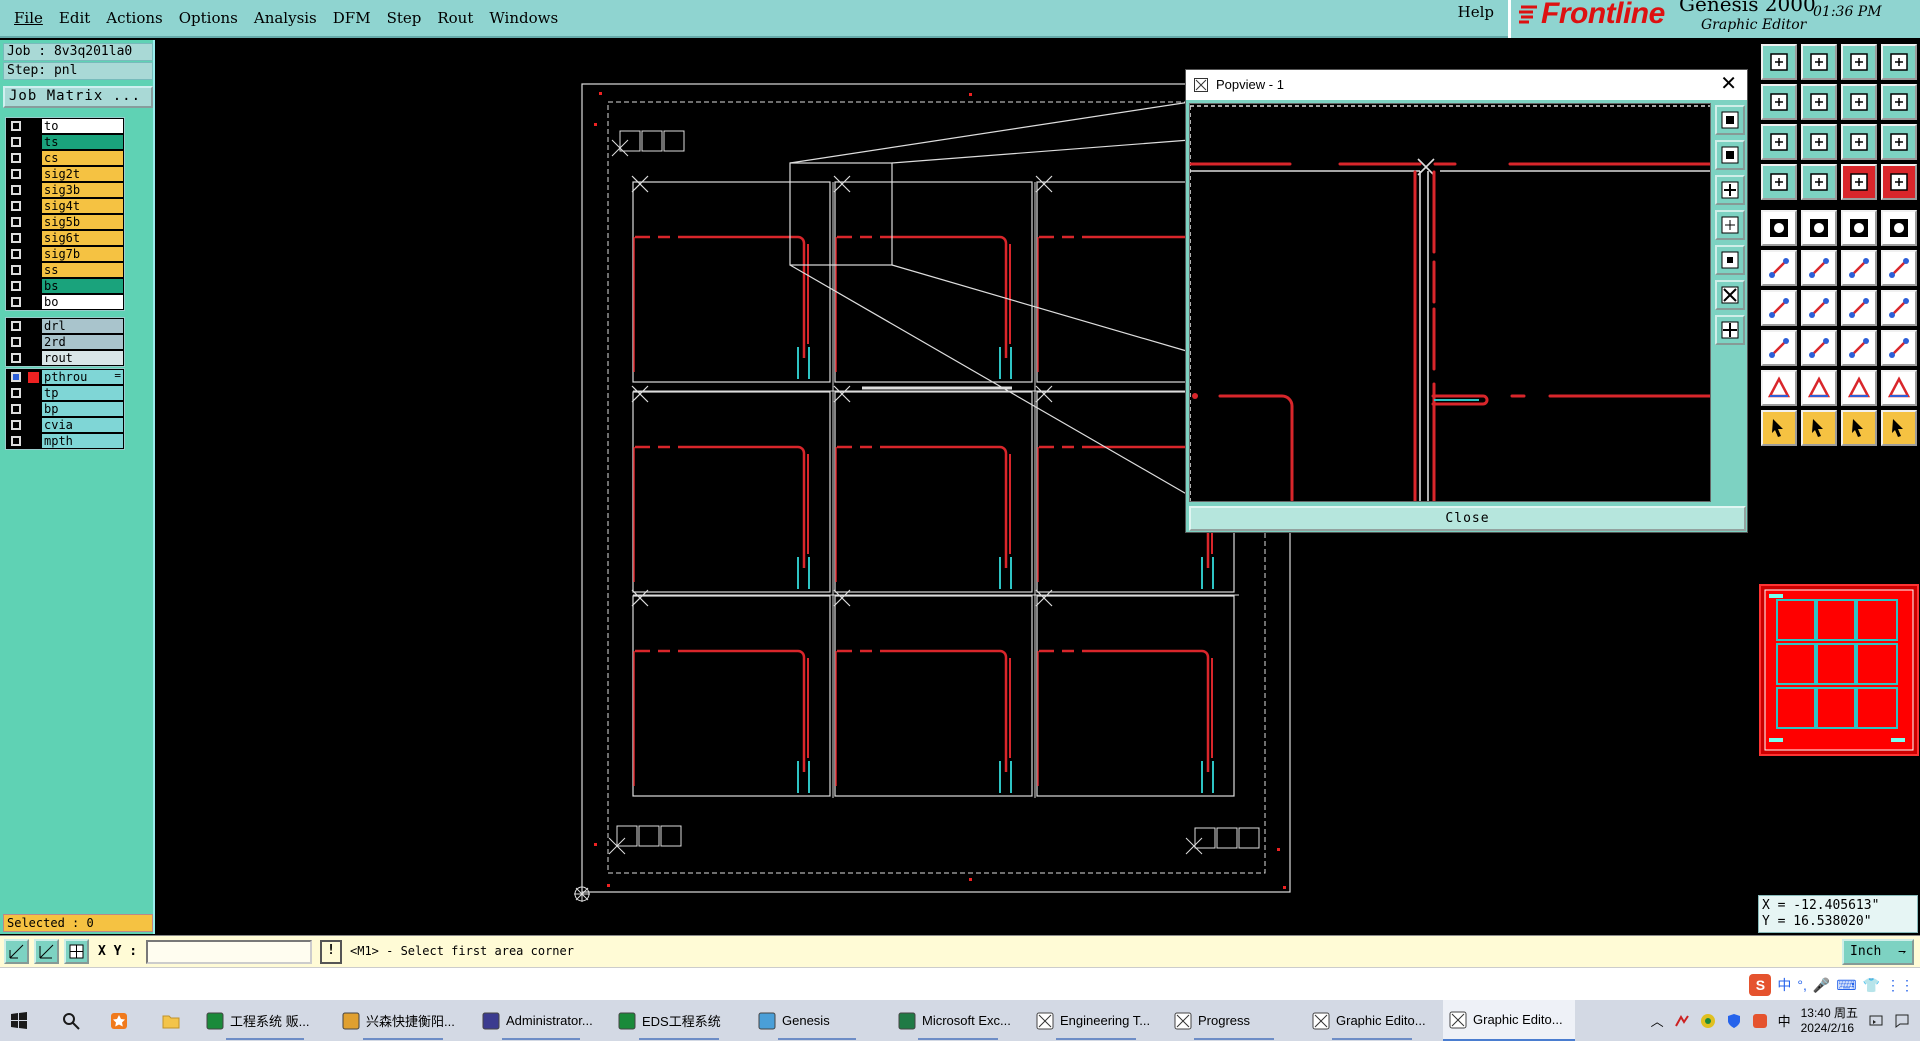 This screenshot has height=1041, width=1920. I want to click on tool-tri-d-button, so click(1899, 388).